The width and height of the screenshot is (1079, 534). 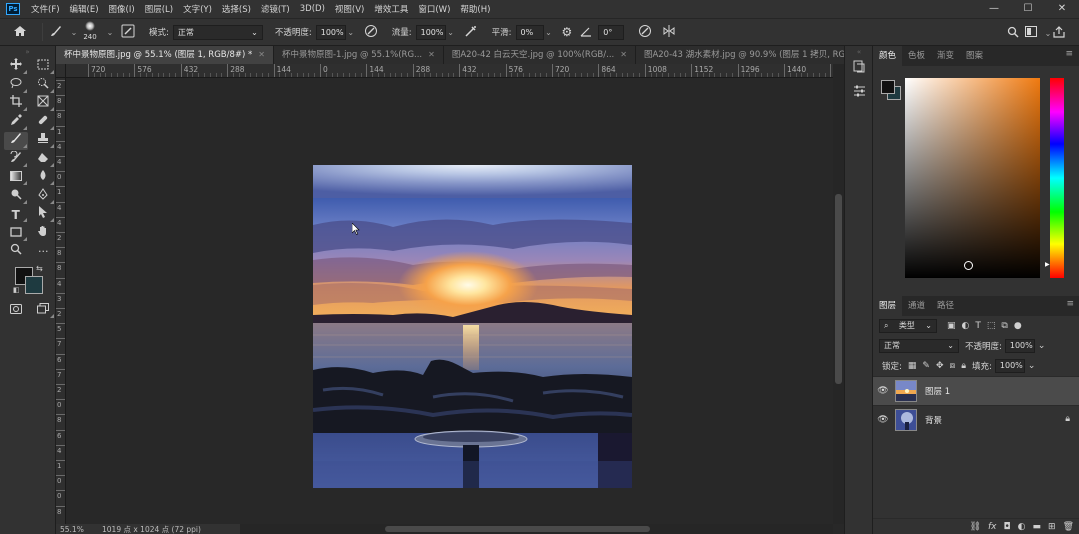 What do you see at coordinates (73, 529) in the screenshot?
I see `zoom-level: 55.1%` at bounding box center [73, 529].